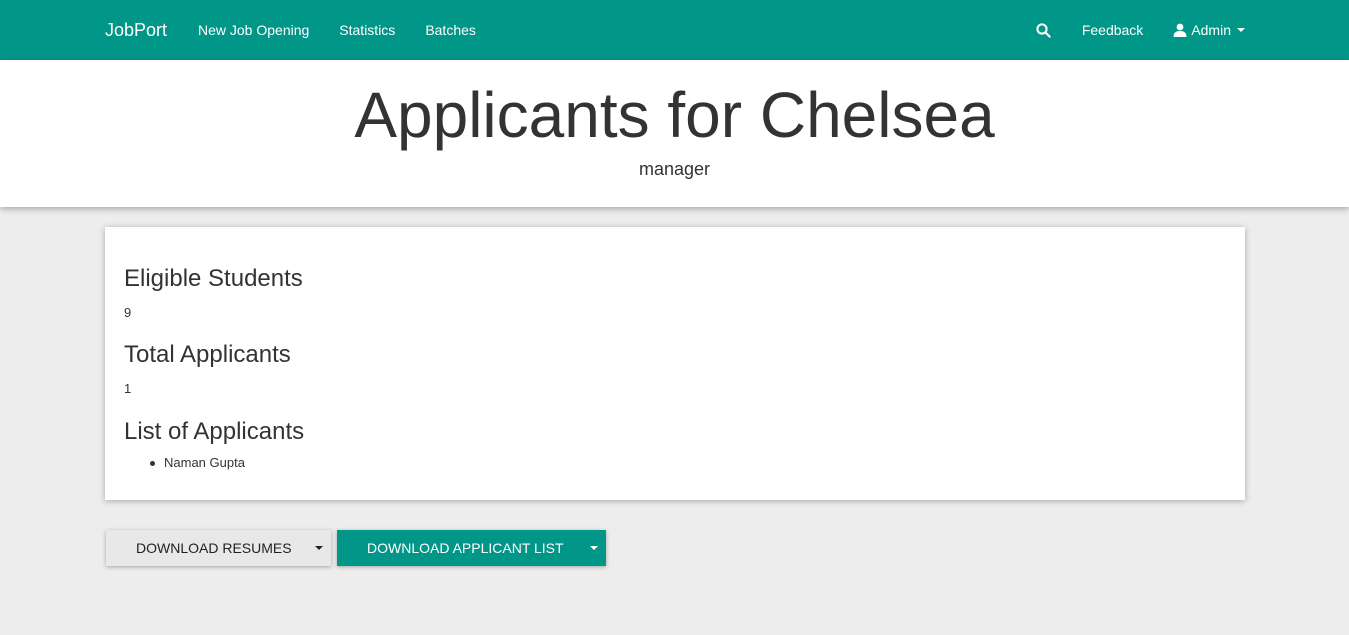  What do you see at coordinates (1180, 30) in the screenshot?
I see `user-icon` at bounding box center [1180, 30].